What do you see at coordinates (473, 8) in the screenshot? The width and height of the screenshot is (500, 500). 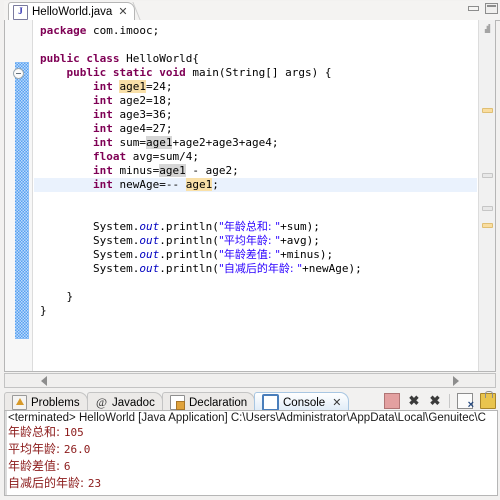 I see `minimize-icon` at bounding box center [473, 8].